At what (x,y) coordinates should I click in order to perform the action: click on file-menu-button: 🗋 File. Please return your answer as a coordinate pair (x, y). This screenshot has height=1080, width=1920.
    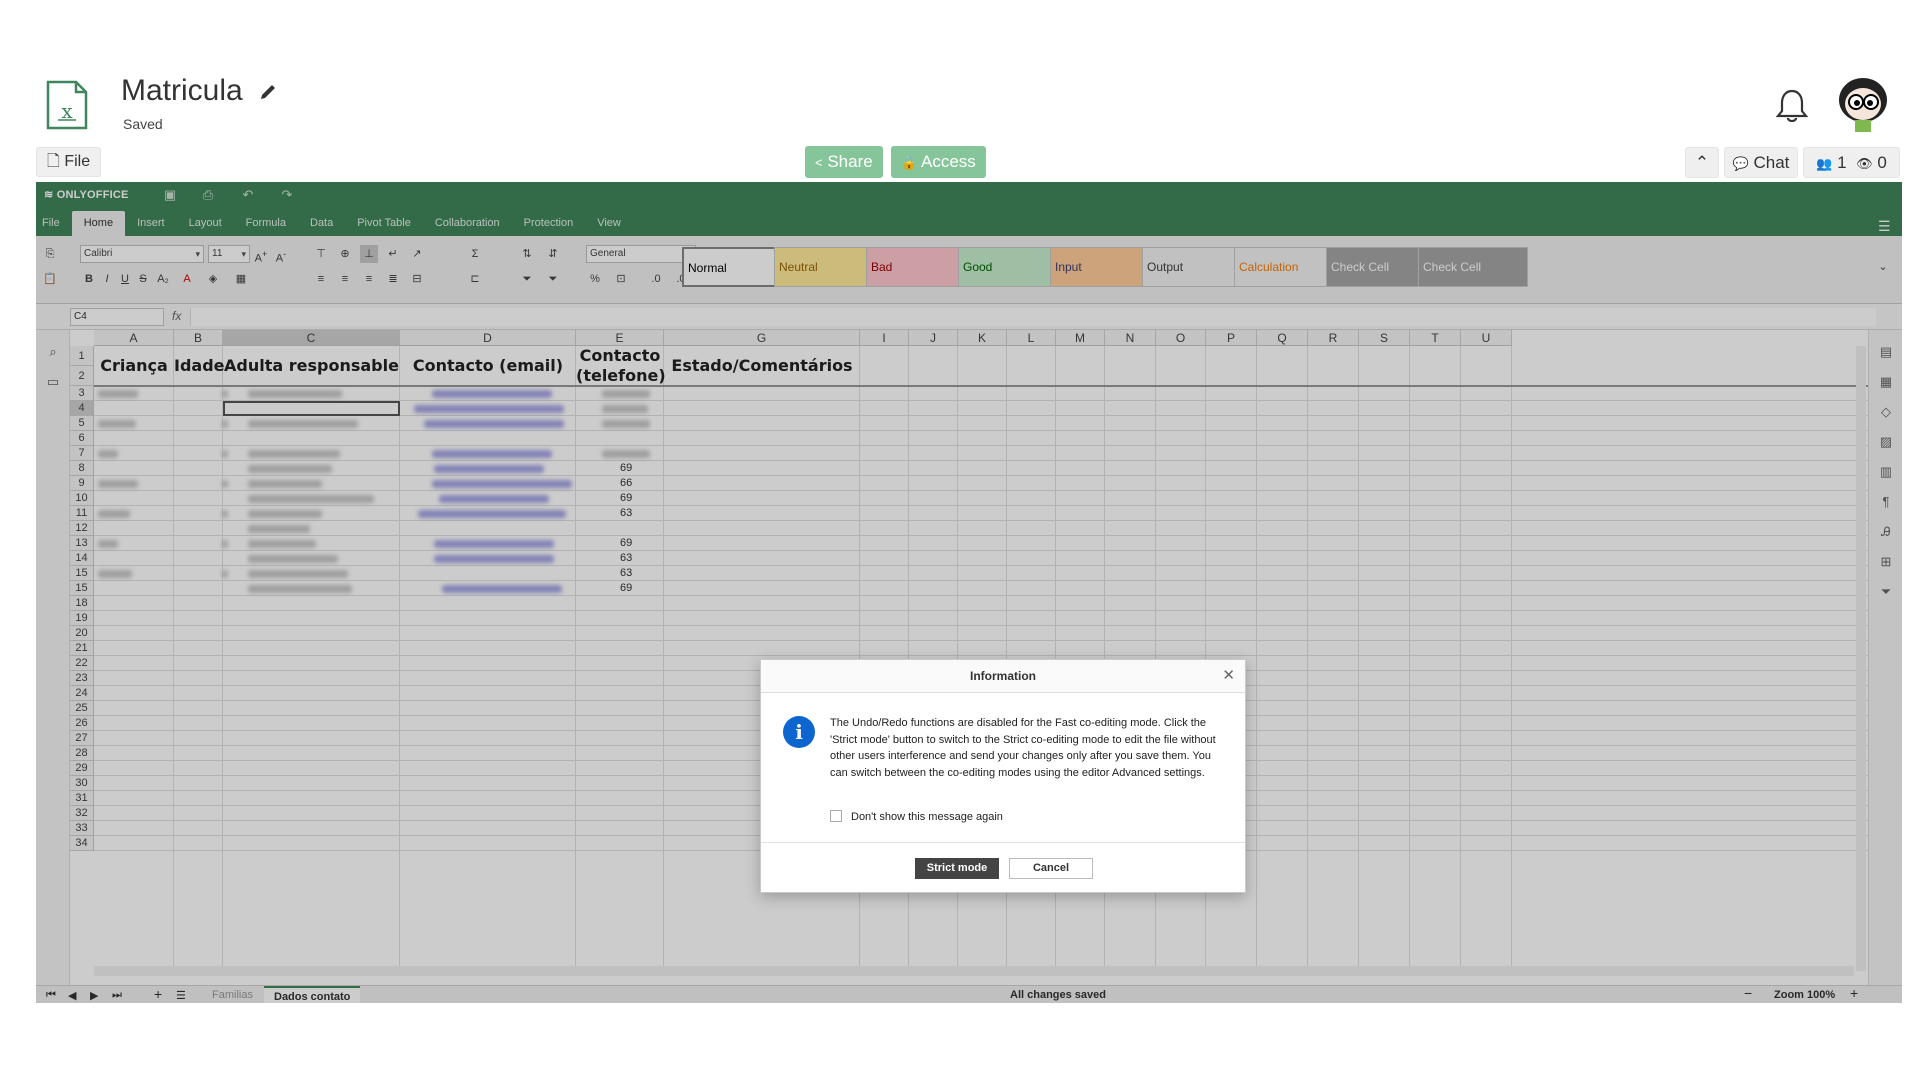
    Looking at the image, I should click on (69, 162).